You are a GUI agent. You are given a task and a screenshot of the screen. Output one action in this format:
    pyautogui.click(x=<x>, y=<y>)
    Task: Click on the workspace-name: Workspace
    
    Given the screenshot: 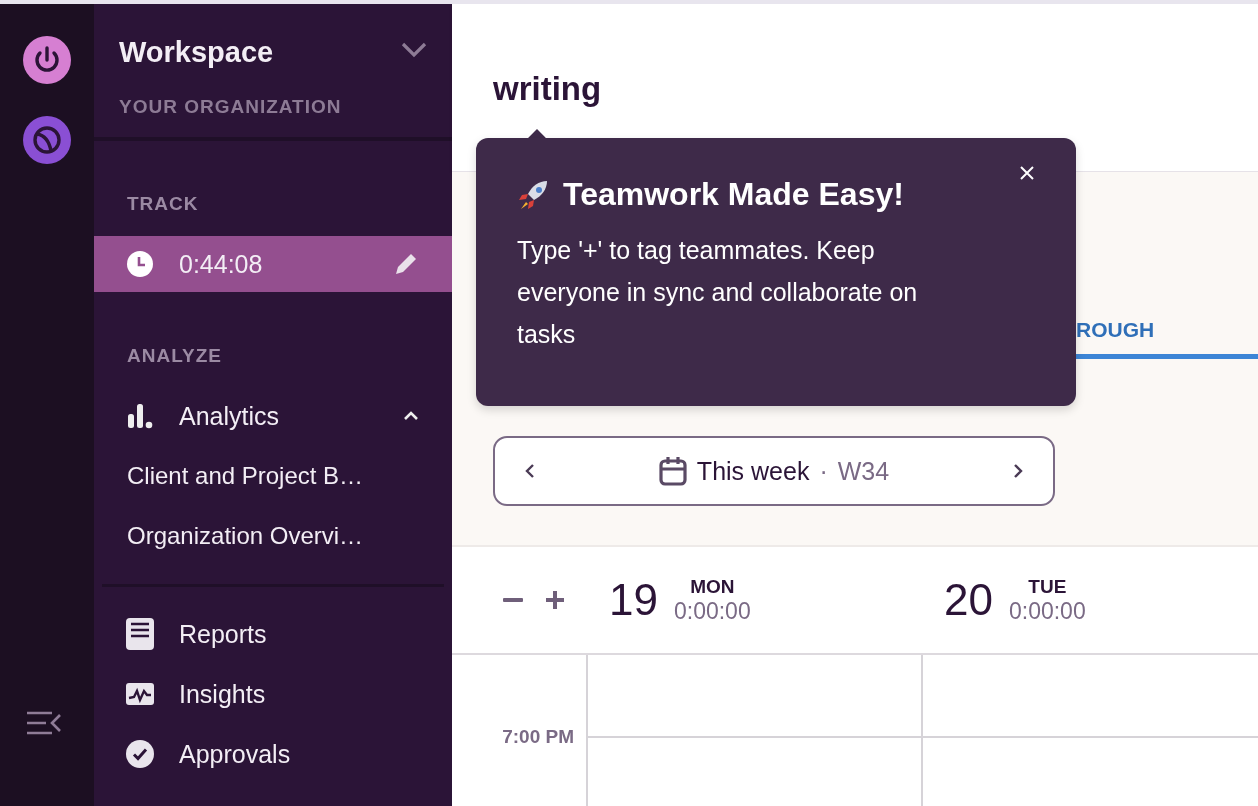 What is the action you would take?
    pyautogui.click(x=197, y=52)
    